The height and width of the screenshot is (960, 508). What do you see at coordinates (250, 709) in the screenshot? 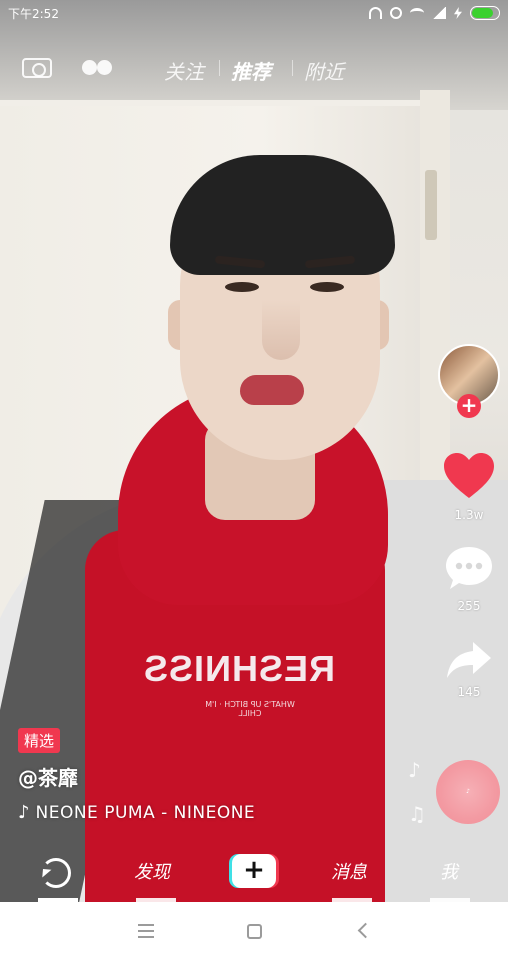
I see `shirt-subprint: WHAT'S UP BITCH · I'M CHILL` at bounding box center [250, 709].